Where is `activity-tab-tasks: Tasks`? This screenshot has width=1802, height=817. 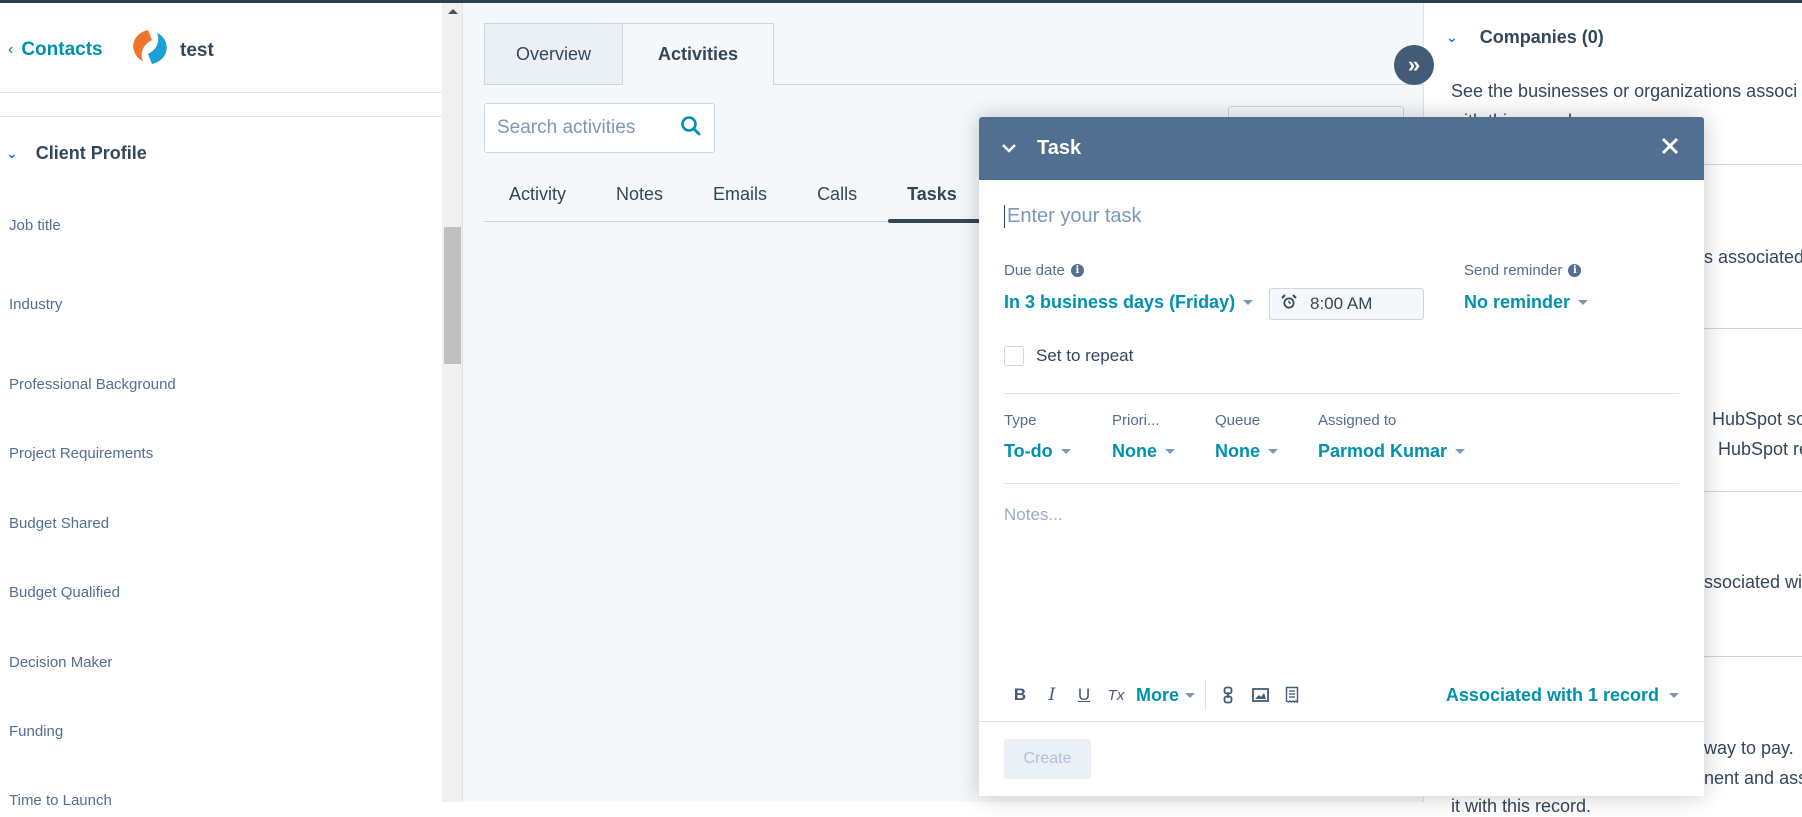
activity-tab-tasks: Tasks is located at coordinates (932, 194).